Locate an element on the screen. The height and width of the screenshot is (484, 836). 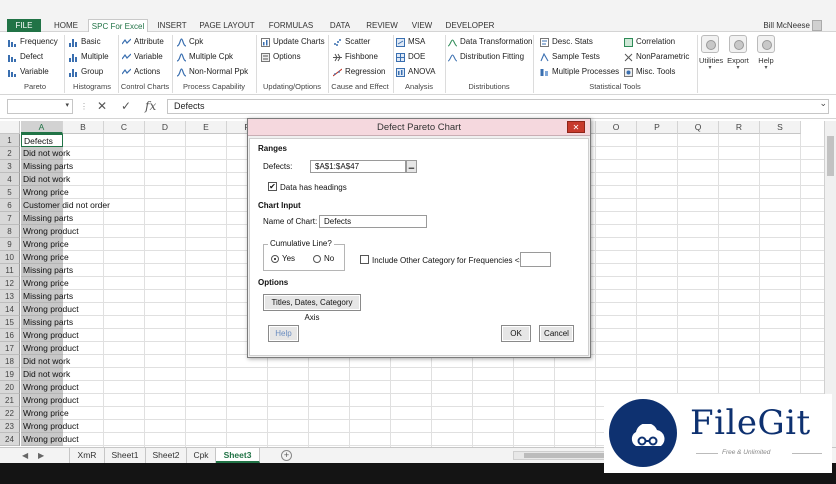
row-header: 23 is located at coordinates (10, 426).